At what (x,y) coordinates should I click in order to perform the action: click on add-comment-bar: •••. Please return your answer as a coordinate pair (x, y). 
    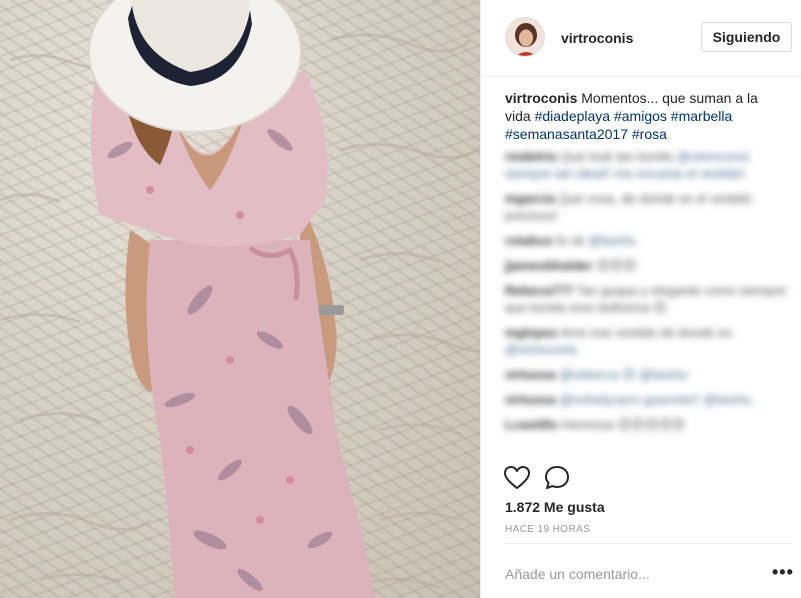
    Looking at the image, I should click on (649, 570).